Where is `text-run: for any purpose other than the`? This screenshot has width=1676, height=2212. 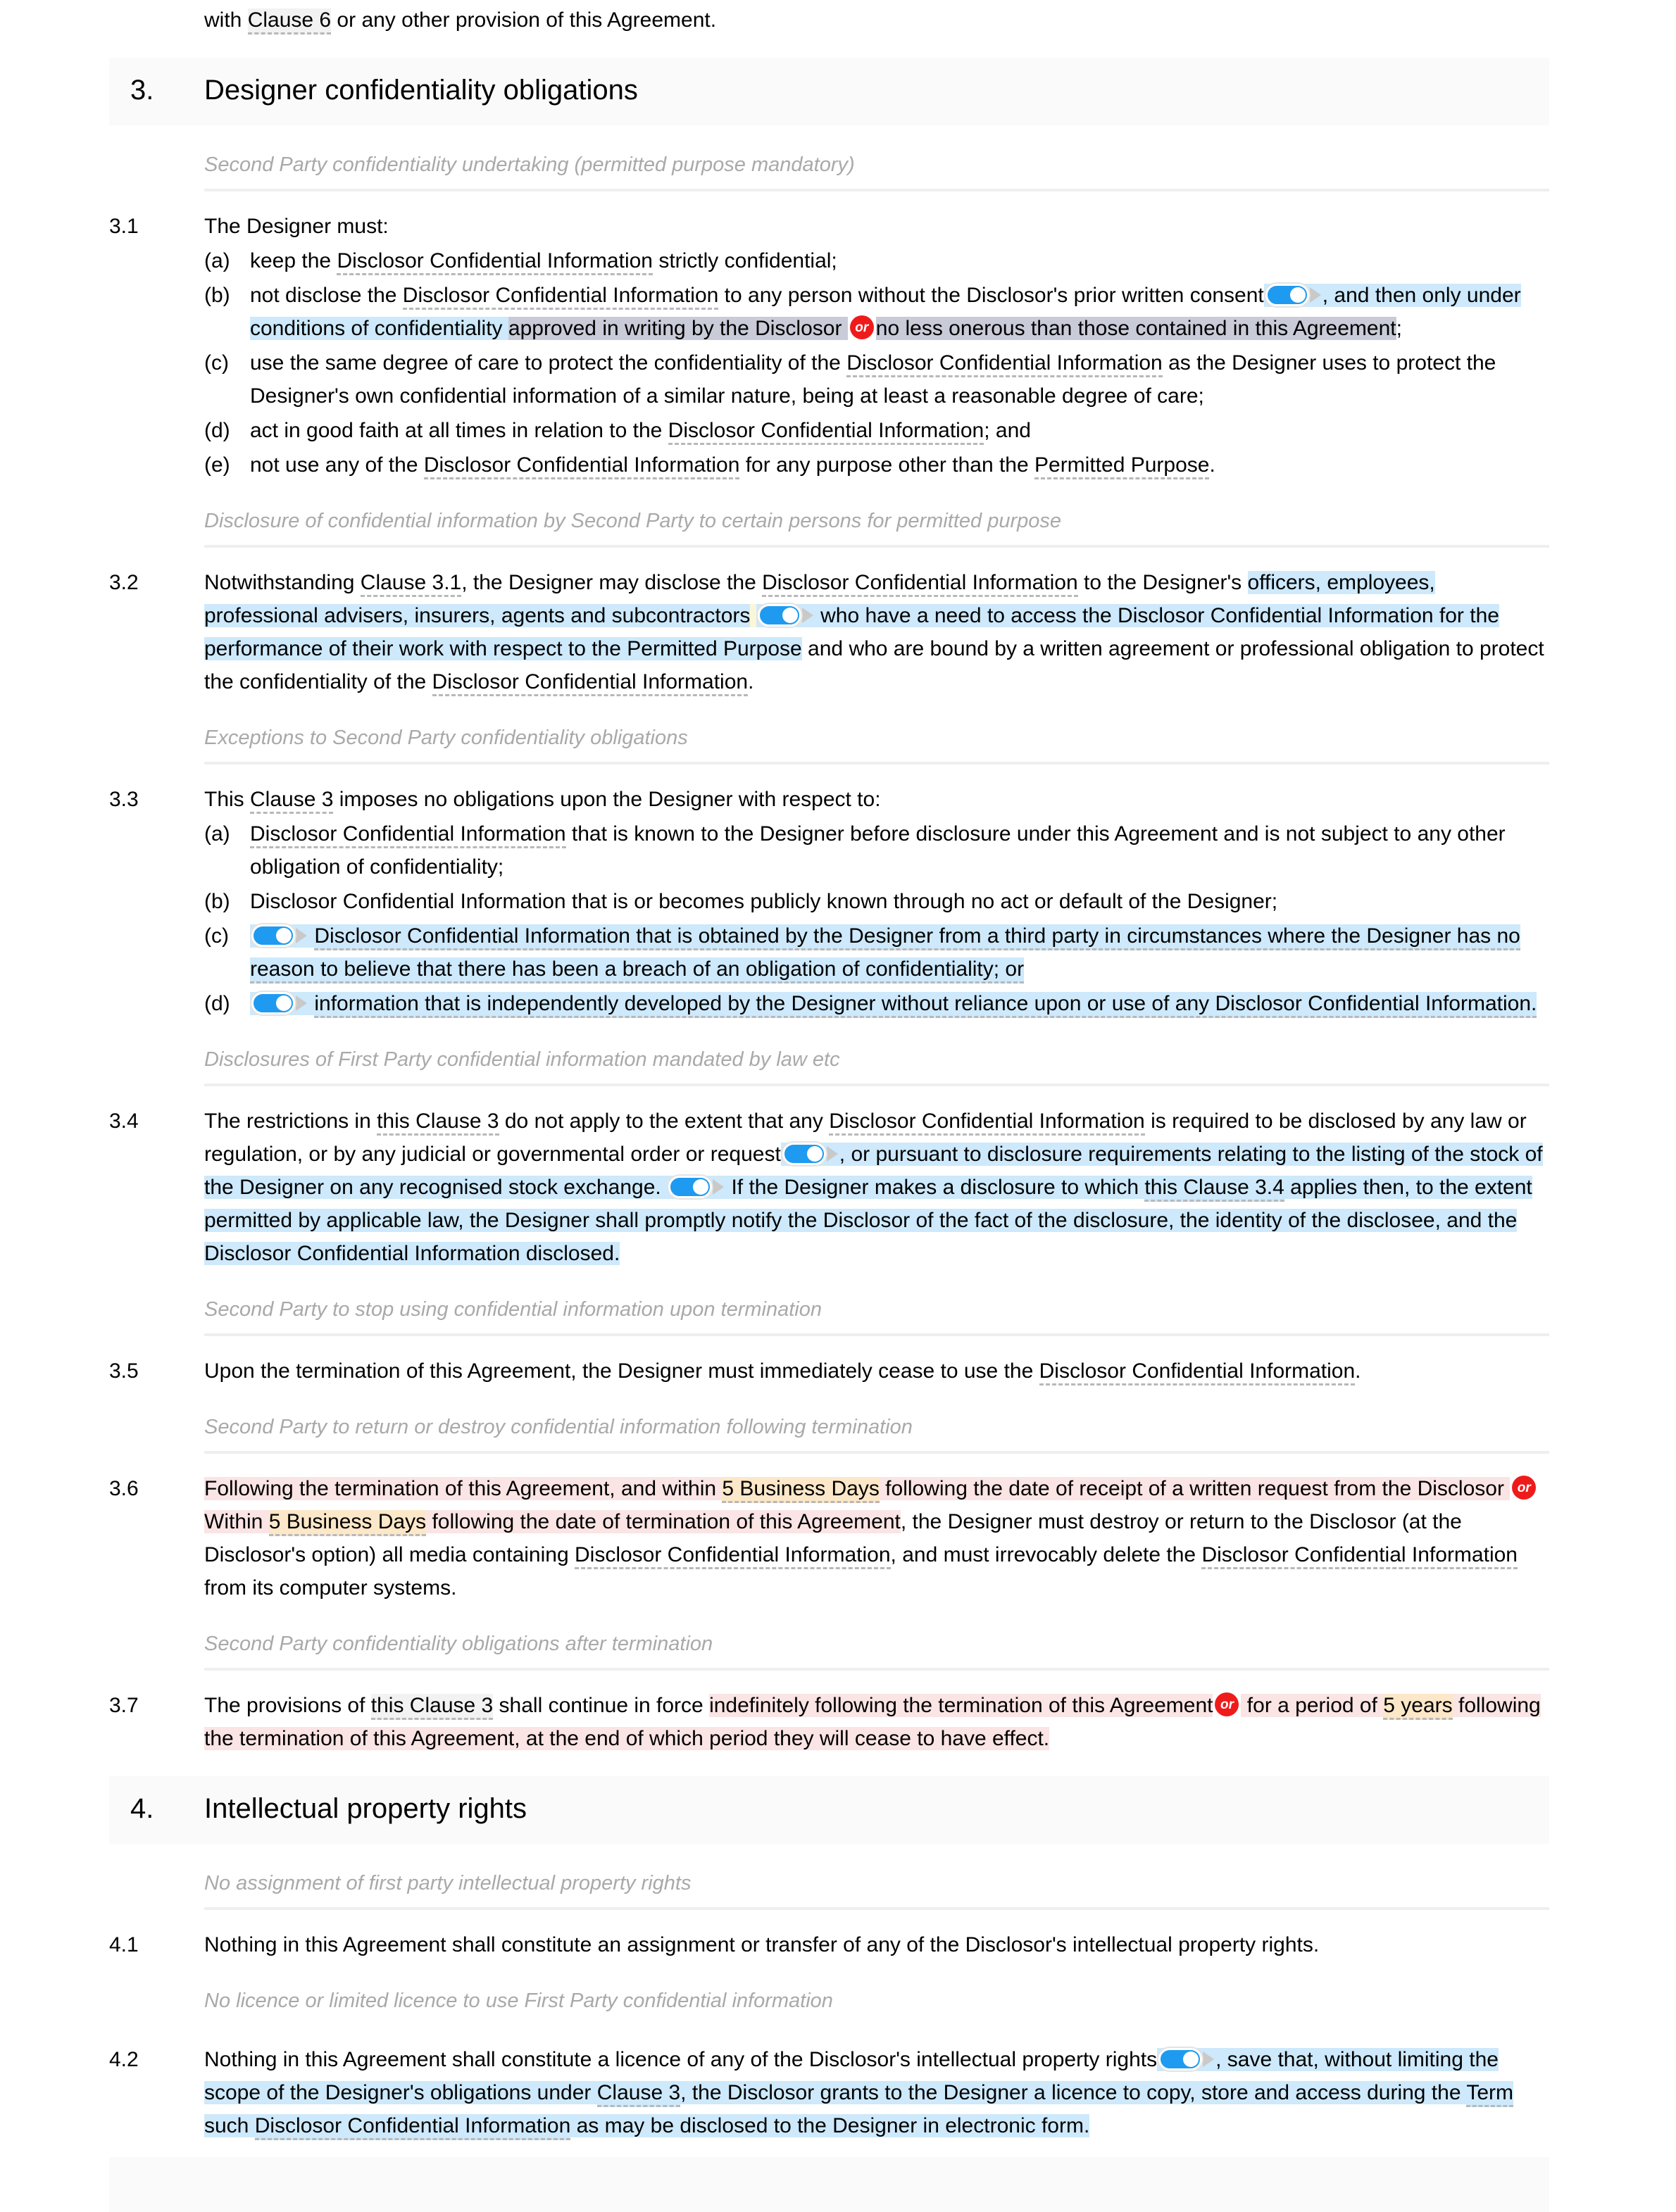 text-run: for any purpose other than the is located at coordinates (887, 465).